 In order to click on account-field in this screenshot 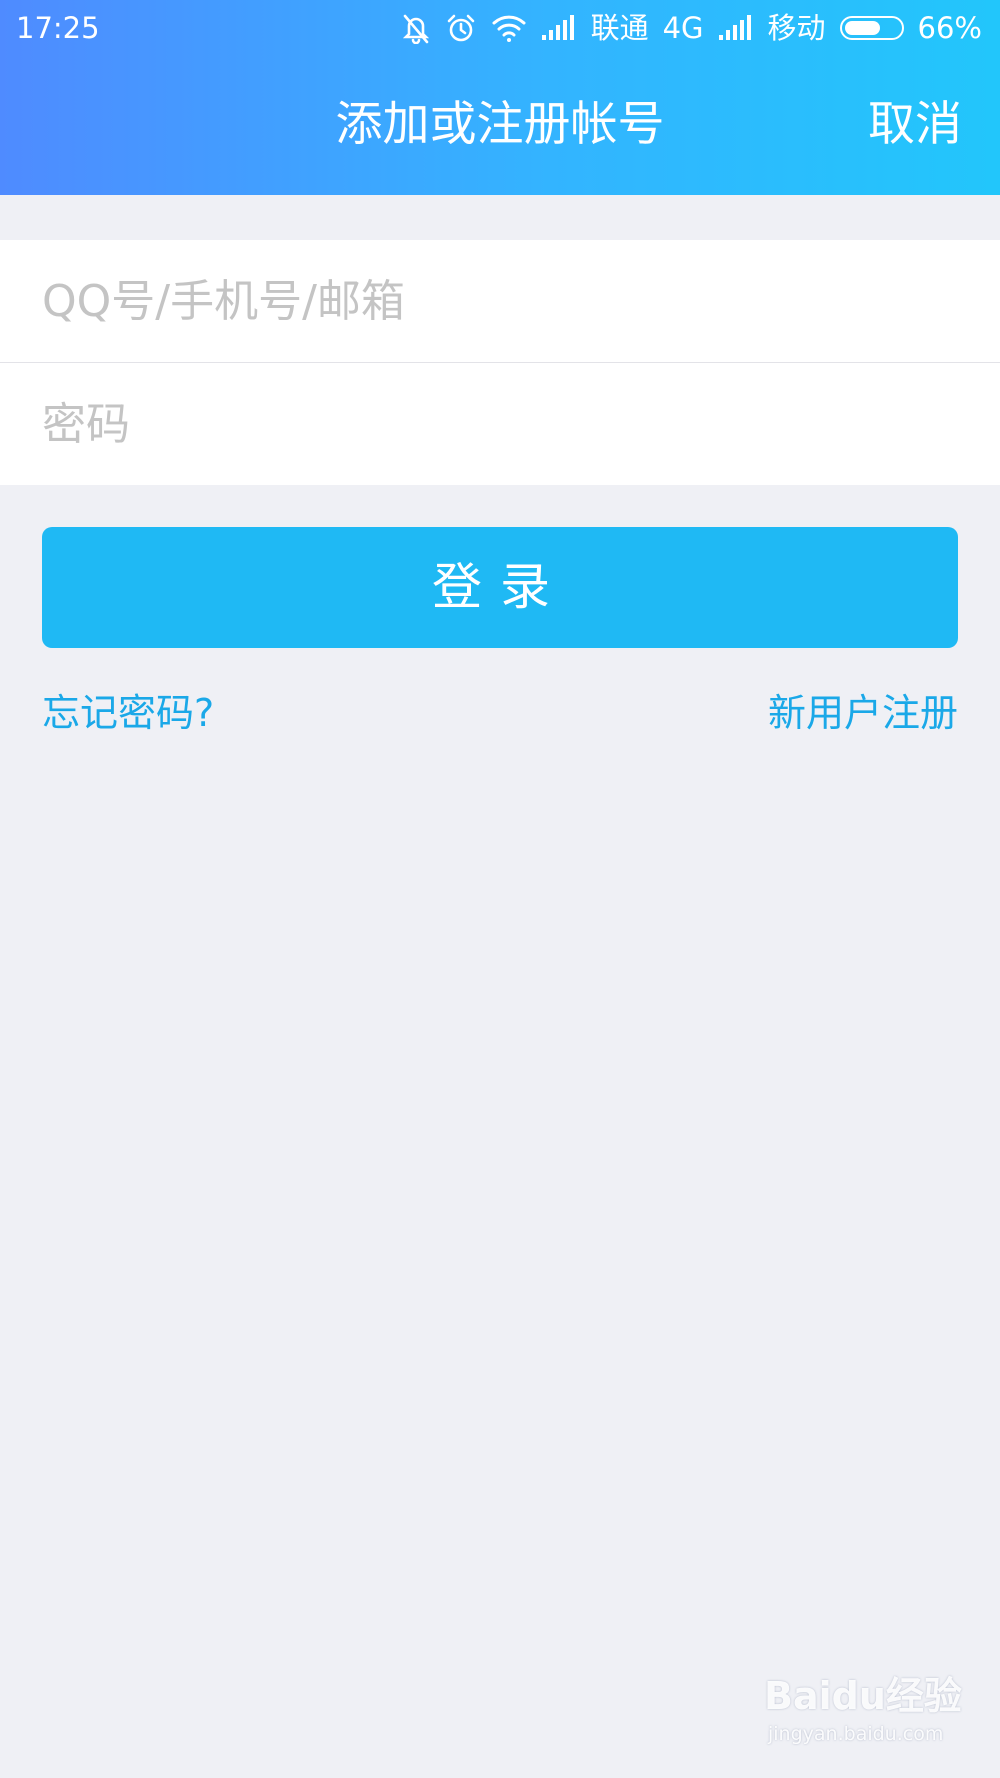, I will do `click(500, 301)`.